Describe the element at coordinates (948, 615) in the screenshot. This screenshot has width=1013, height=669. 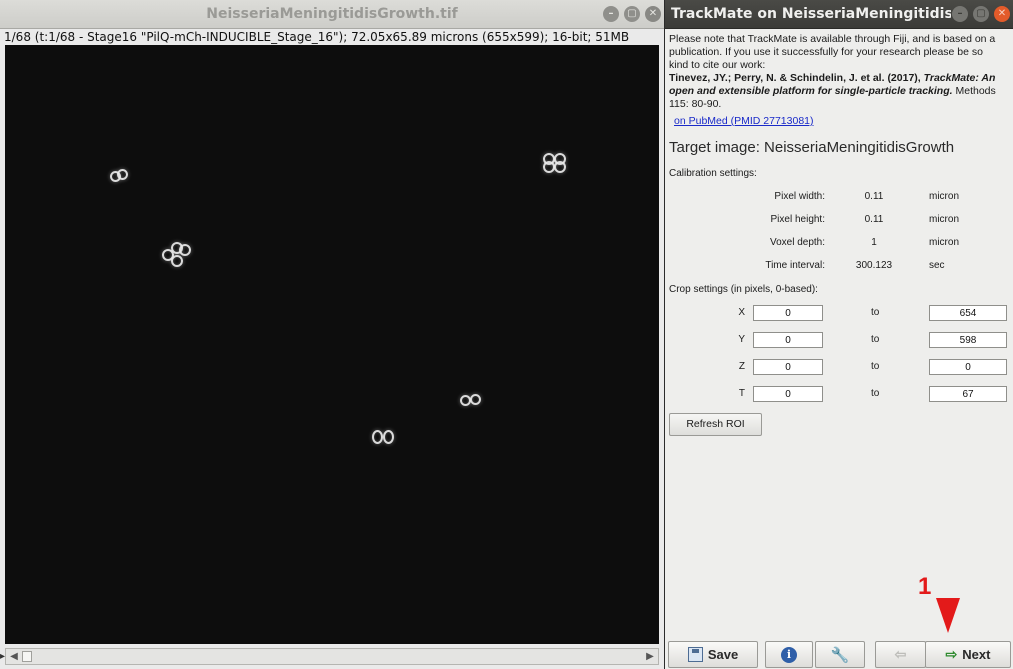
I see `annotation-arrow-icon` at that location.